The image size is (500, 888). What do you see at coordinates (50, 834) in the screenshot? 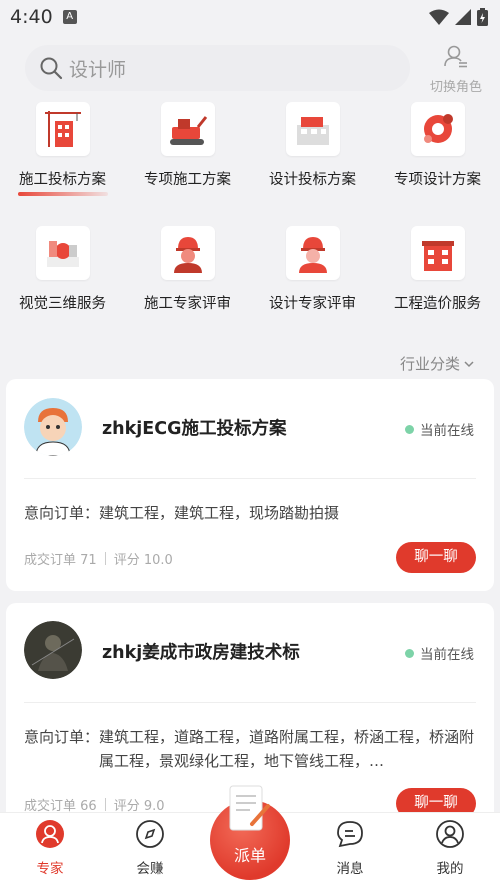
I see `expert-tab-icon` at bounding box center [50, 834].